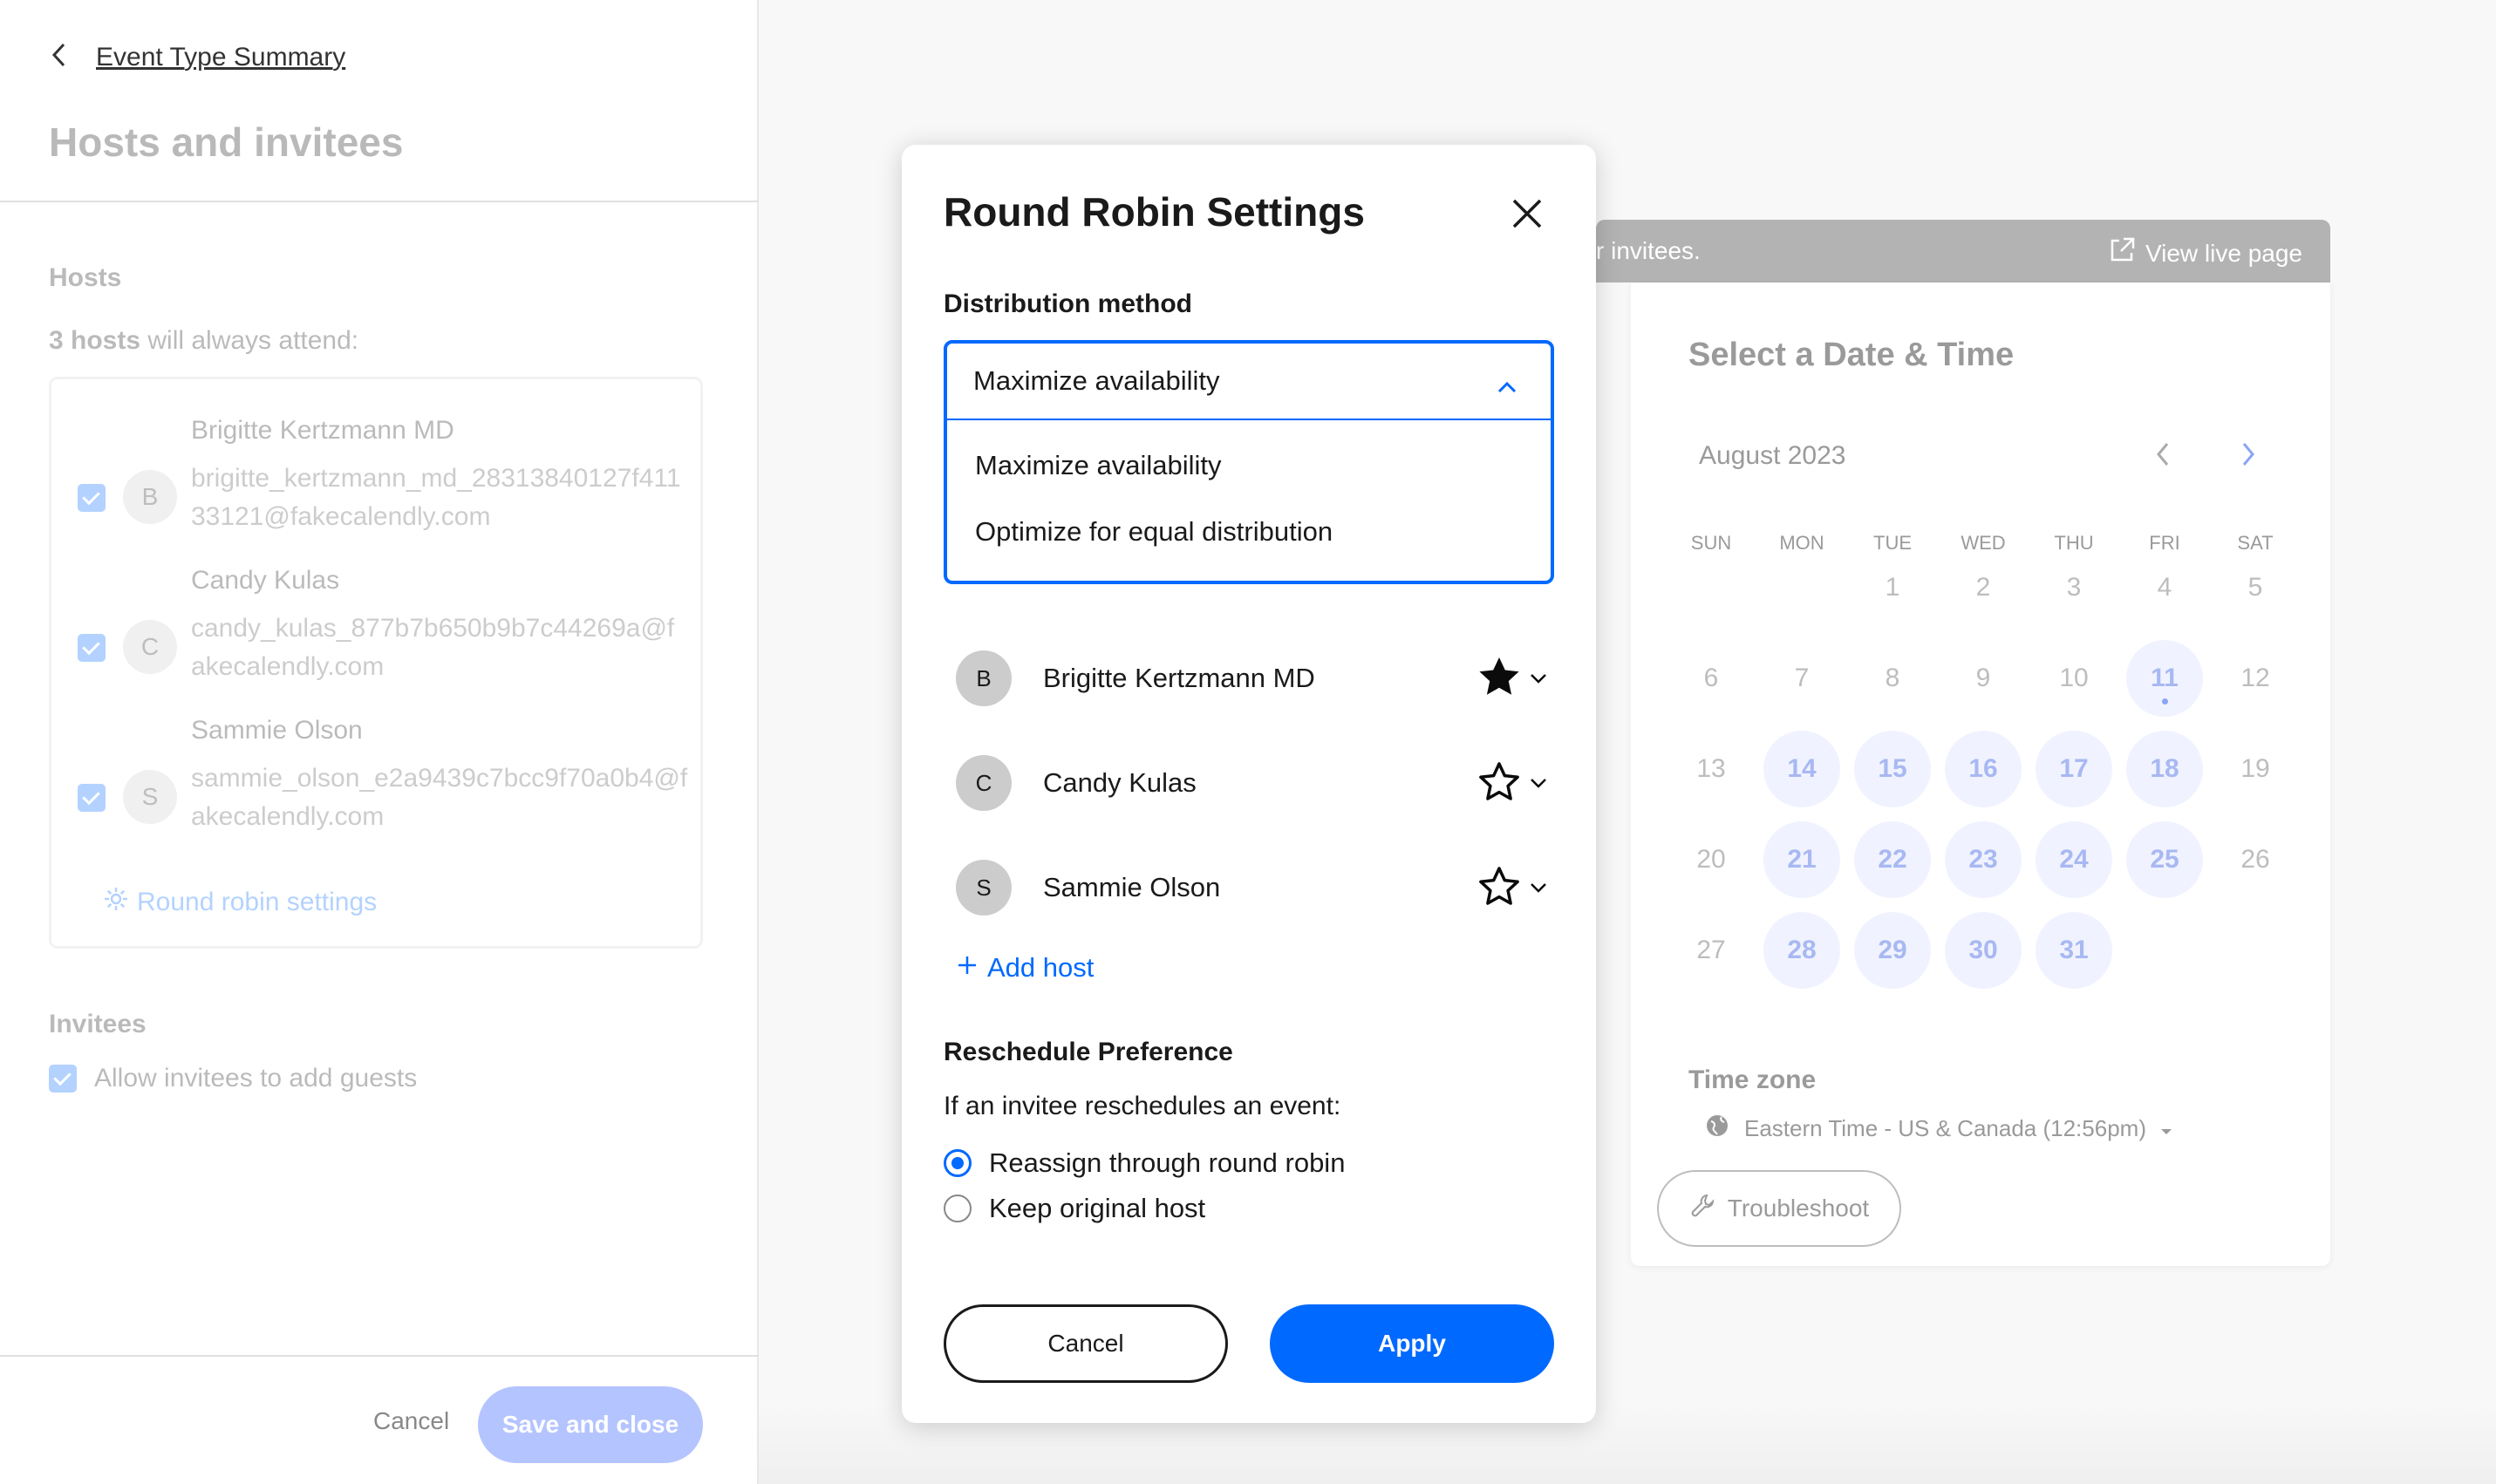 The image size is (2496, 1484). I want to click on allow-guests-label: Allow invitees to add guests, so click(256, 1078).